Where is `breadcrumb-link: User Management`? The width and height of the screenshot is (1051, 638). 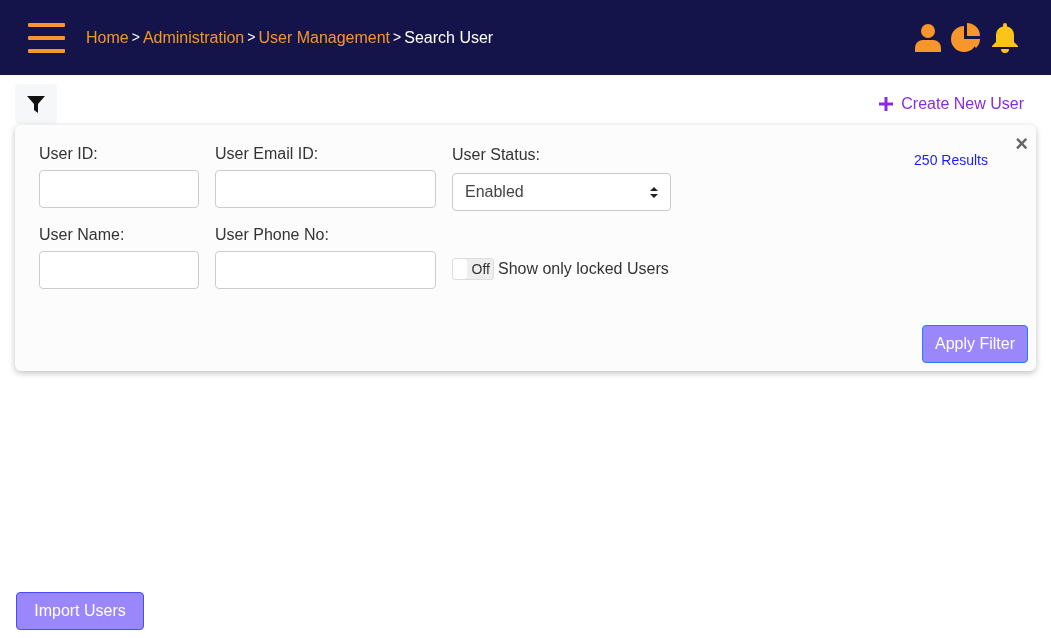 breadcrumb-link: User Management is located at coordinates (324, 37).